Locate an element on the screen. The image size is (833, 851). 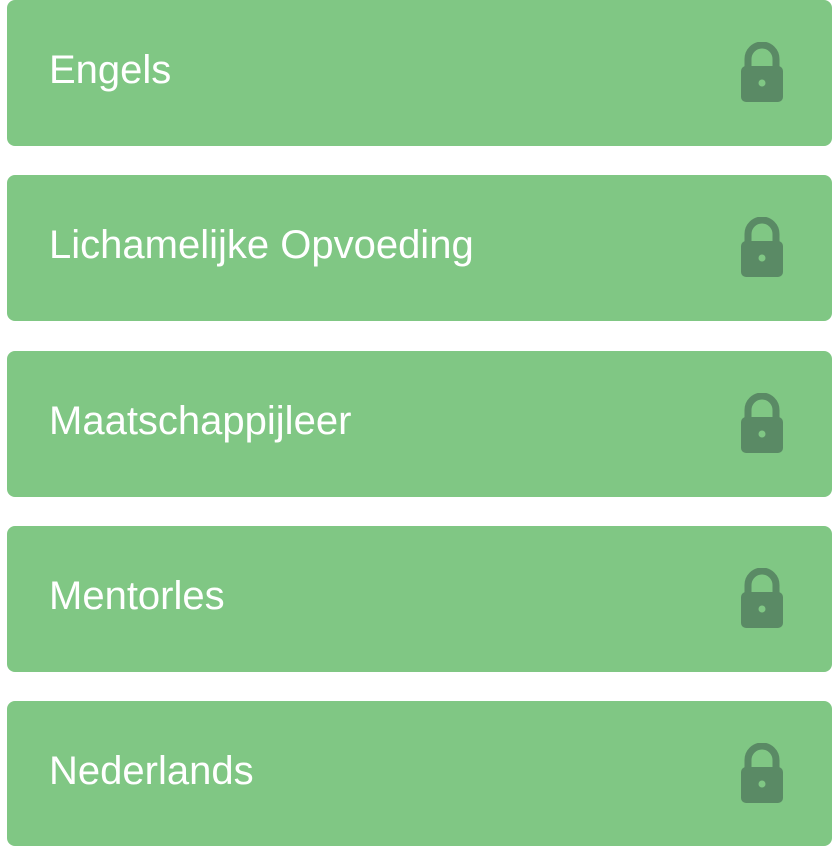
subject-label: Engels is located at coordinates (110, 70).